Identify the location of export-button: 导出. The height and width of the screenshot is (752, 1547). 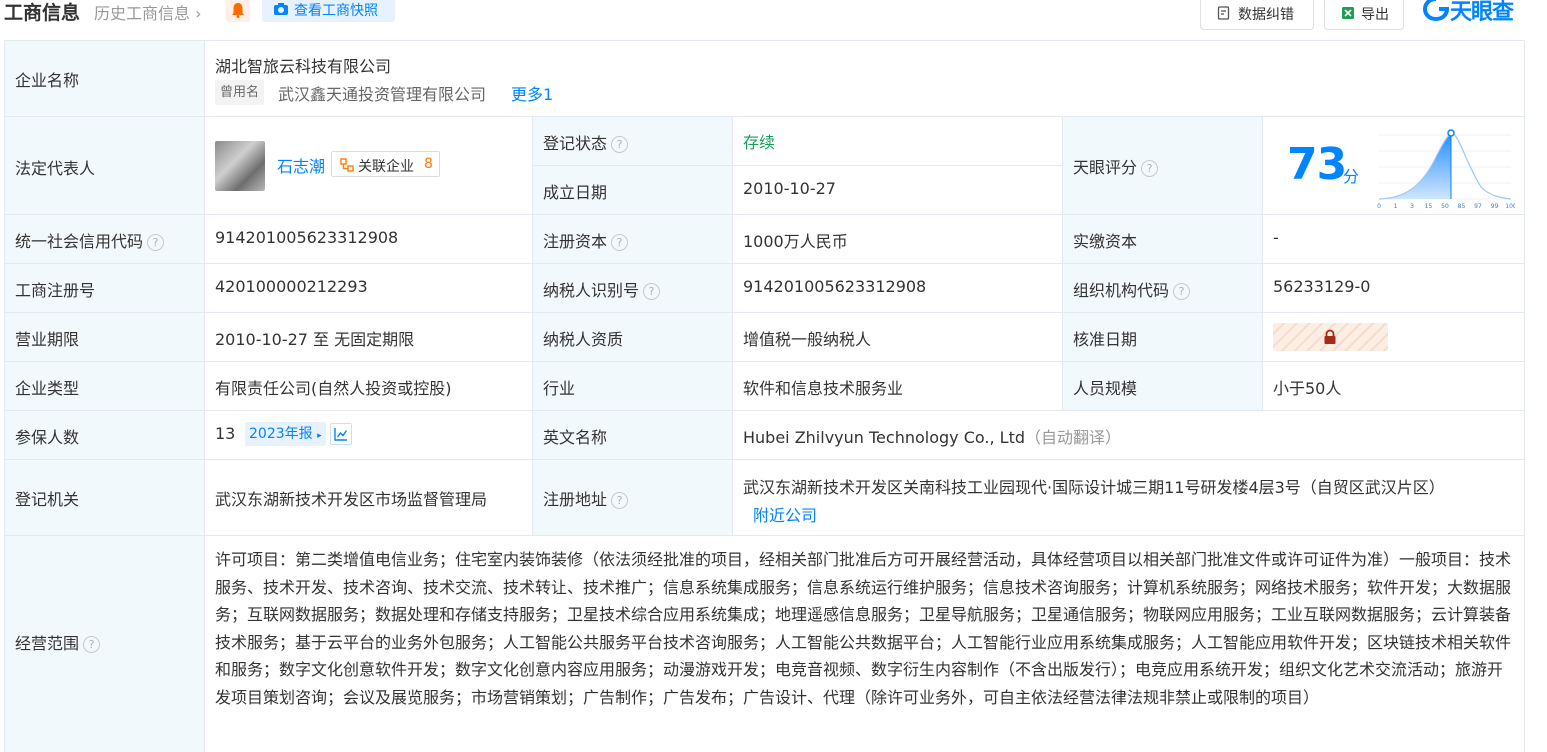
(1364, 15).